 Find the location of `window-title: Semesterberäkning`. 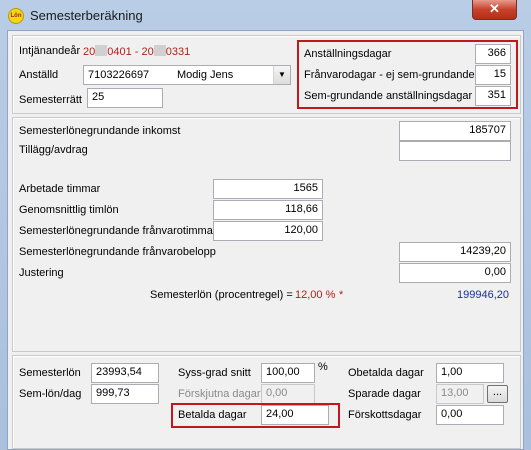

window-title: Semesterberäkning is located at coordinates (86, 15).